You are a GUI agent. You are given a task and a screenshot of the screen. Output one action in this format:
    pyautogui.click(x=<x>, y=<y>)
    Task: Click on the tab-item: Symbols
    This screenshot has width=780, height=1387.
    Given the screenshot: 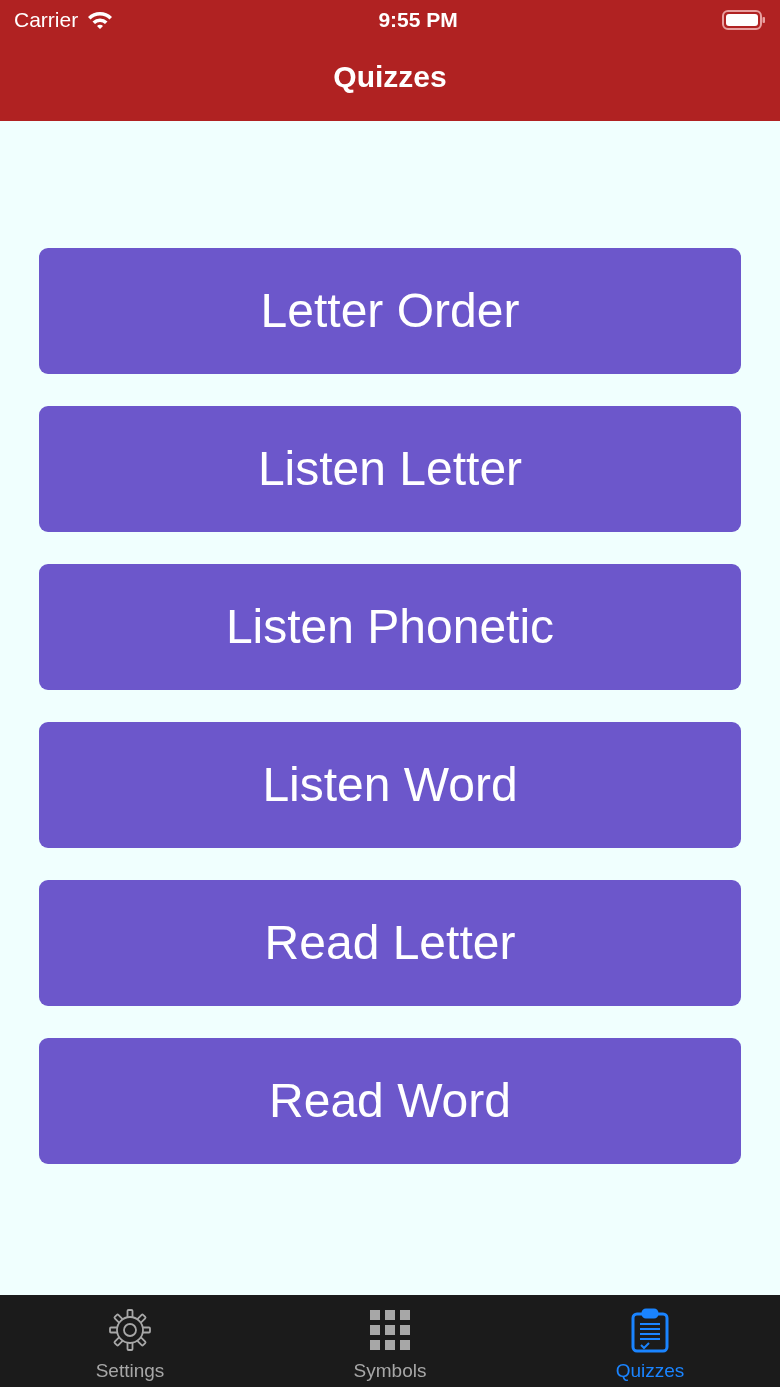 What is the action you would take?
    pyautogui.click(x=390, y=1341)
    